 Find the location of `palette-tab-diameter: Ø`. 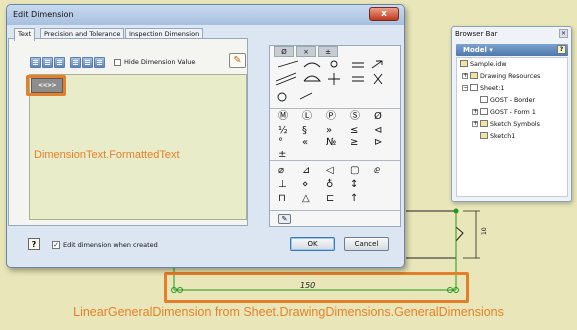

palette-tab-diameter: Ø is located at coordinates (284, 51).